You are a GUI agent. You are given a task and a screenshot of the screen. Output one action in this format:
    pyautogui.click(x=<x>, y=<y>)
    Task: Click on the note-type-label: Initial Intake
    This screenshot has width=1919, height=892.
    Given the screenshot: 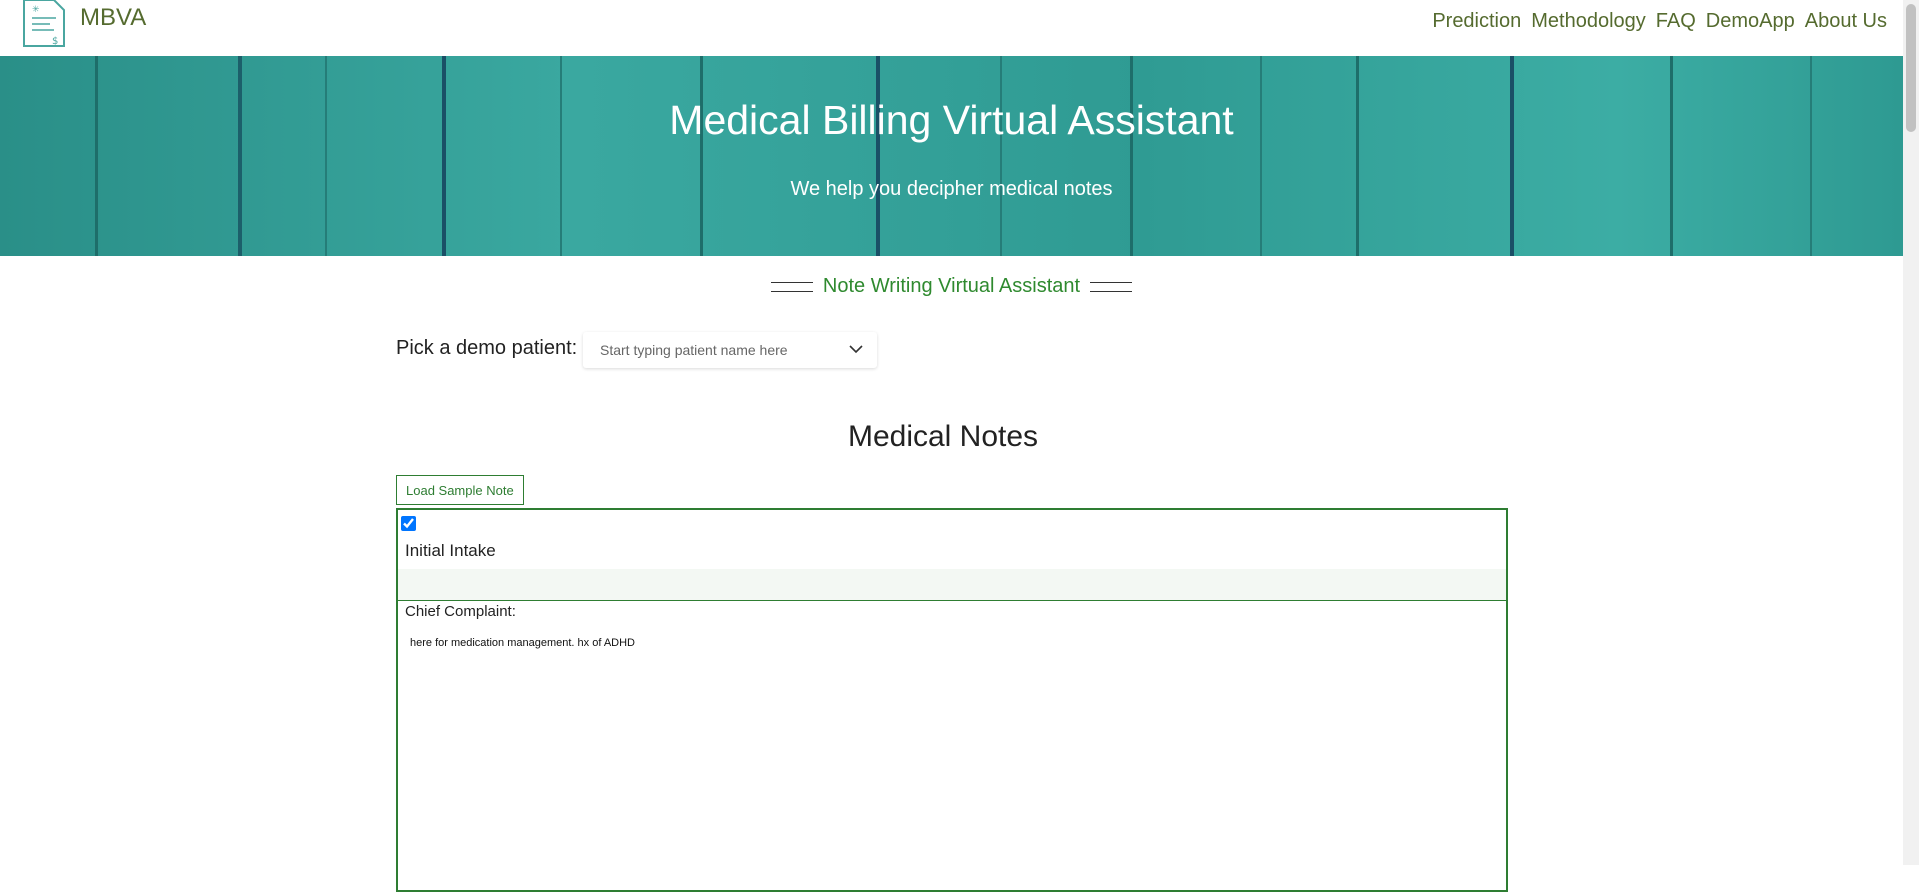 What is the action you would take?
    pyautogui.click(x=450, y=550)
    